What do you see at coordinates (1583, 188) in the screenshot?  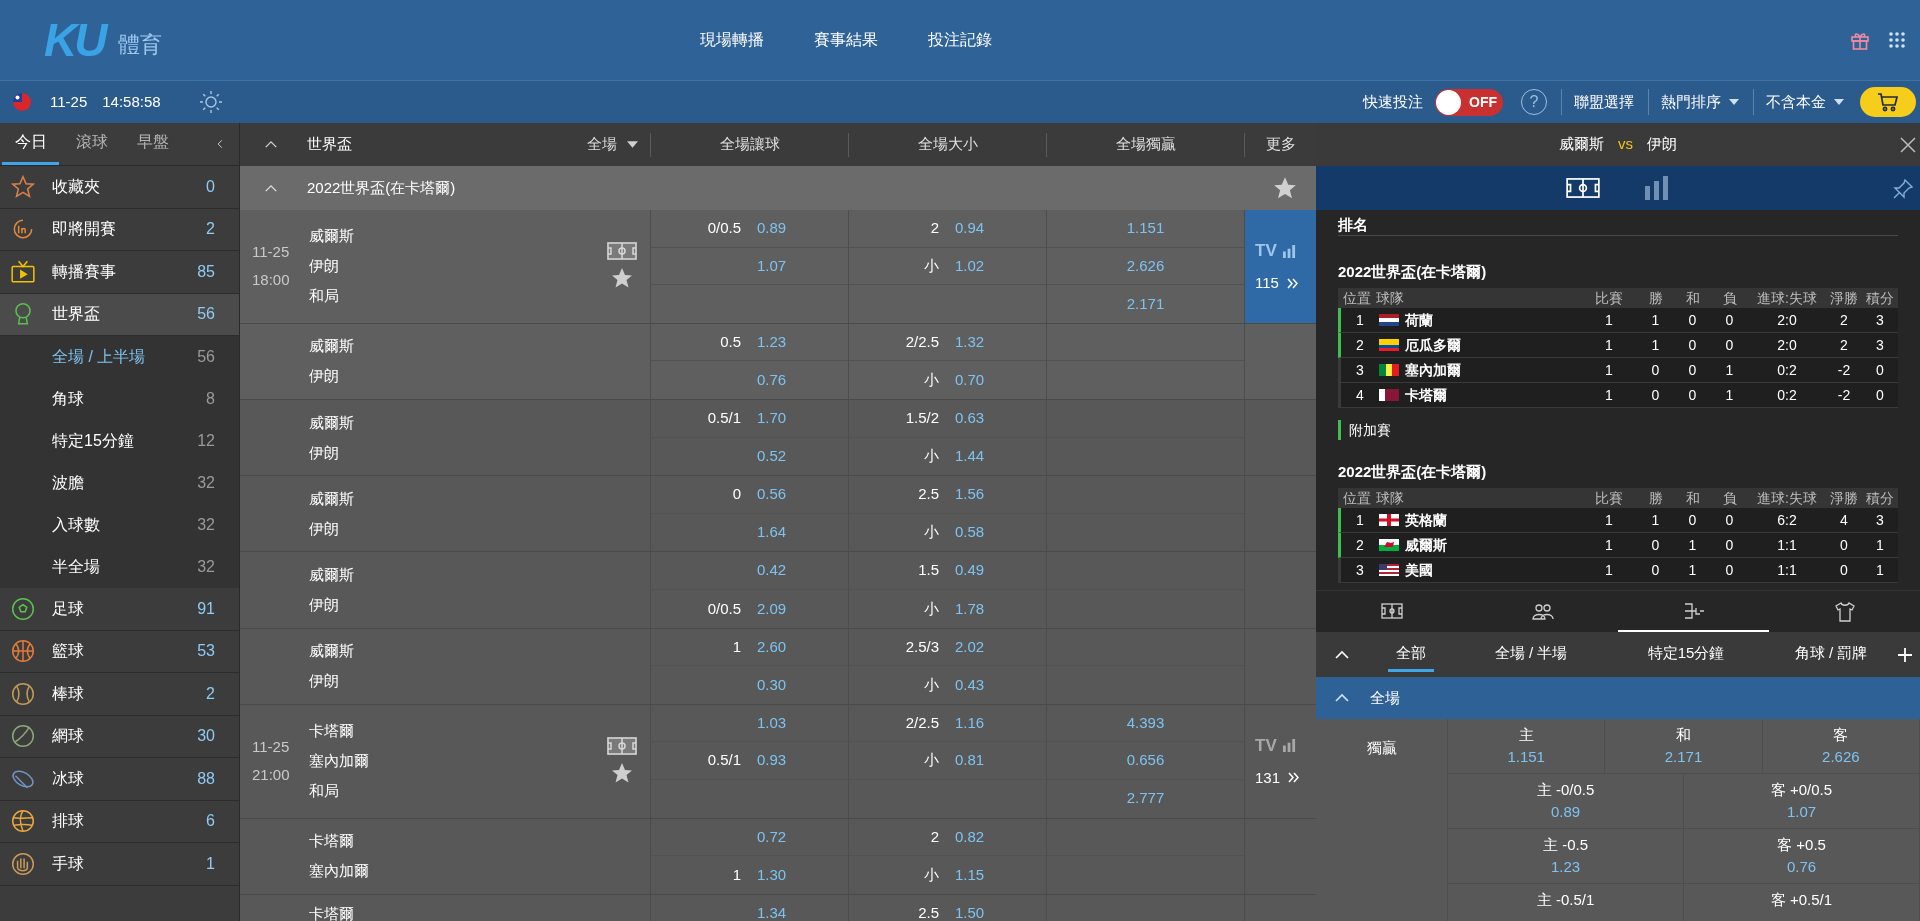 I see `pitch-view-icon` at bounding box center [1583, 188].